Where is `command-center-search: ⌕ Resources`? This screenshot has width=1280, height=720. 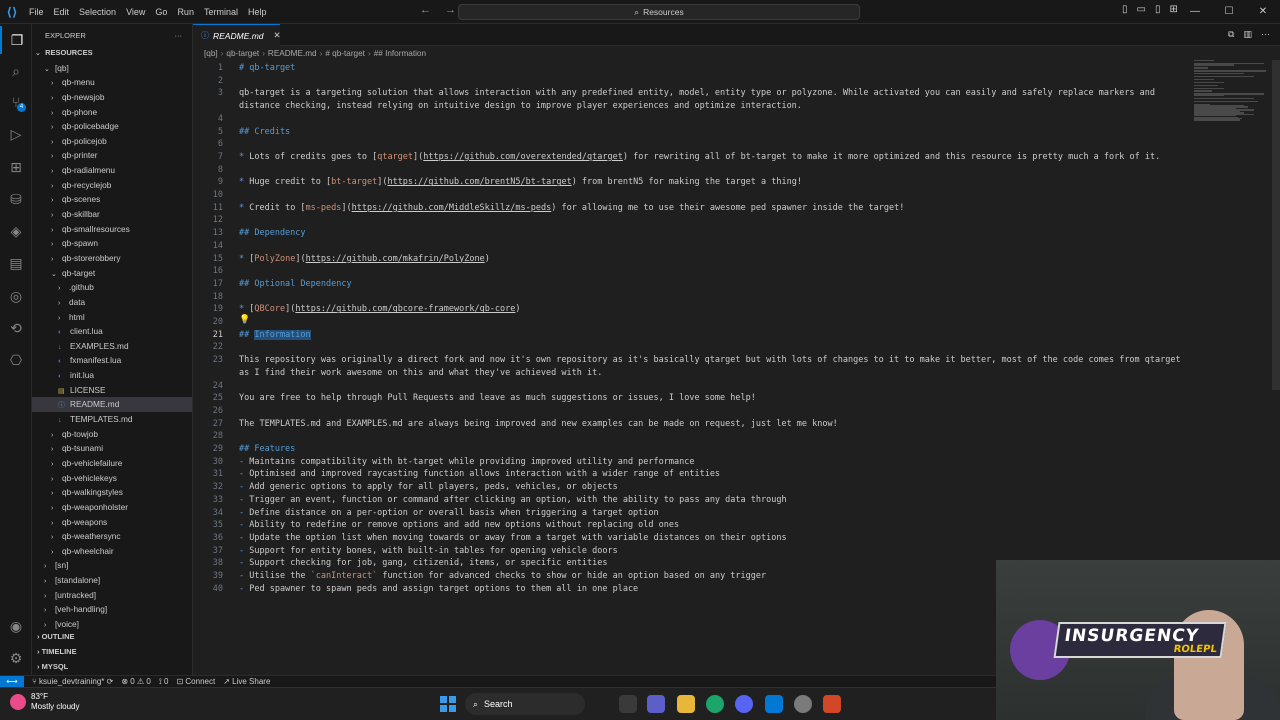 command-center-search: ⌕ Resources is located at coordinates (659, 12).